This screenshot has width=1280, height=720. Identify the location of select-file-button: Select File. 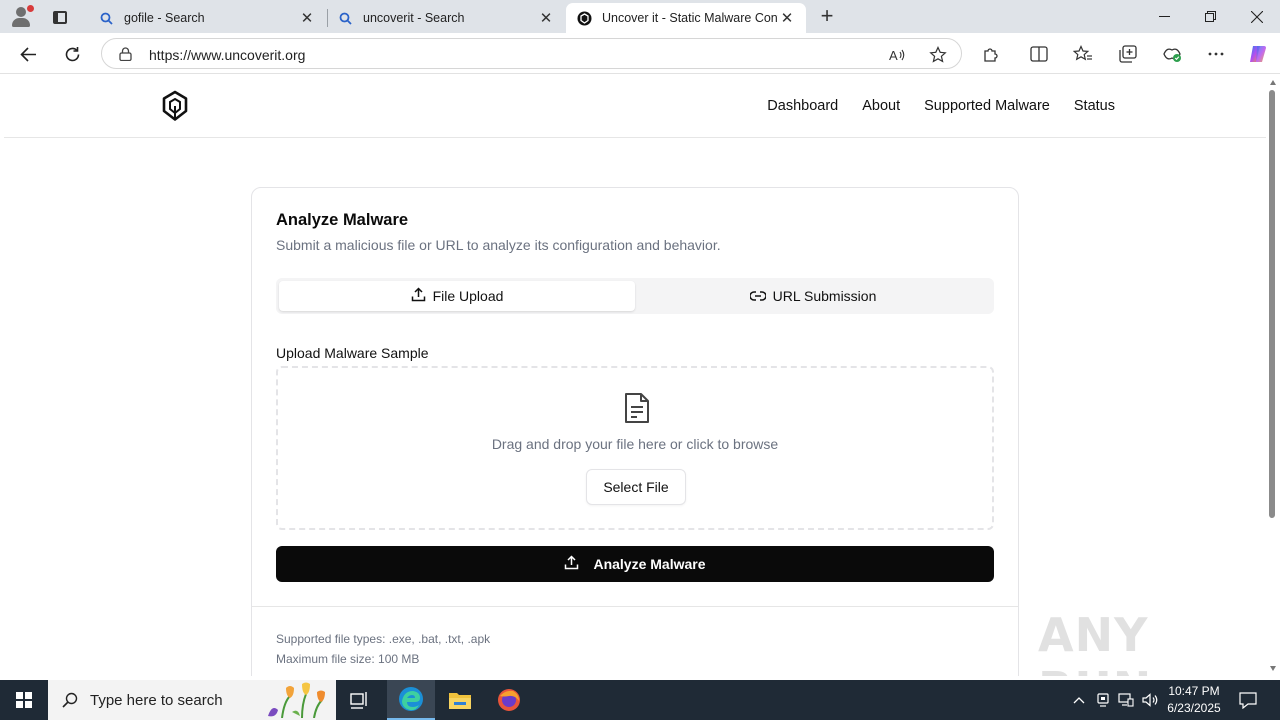
(636, 487).